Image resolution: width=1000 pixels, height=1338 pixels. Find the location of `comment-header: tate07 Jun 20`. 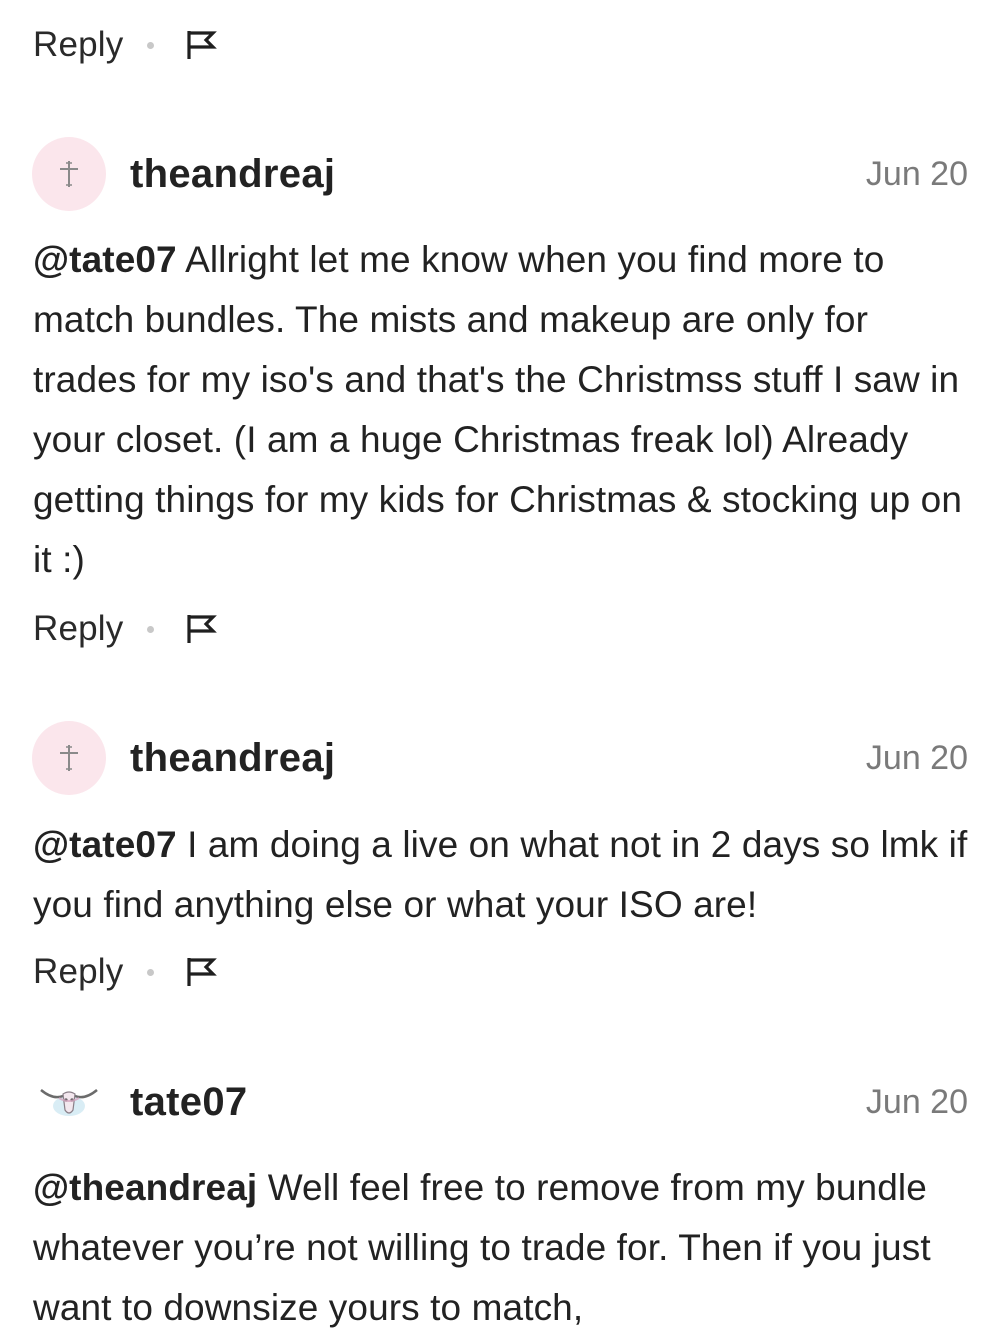

comment-header: tate07 Jun 20 is located at coordinates (500, 1102).